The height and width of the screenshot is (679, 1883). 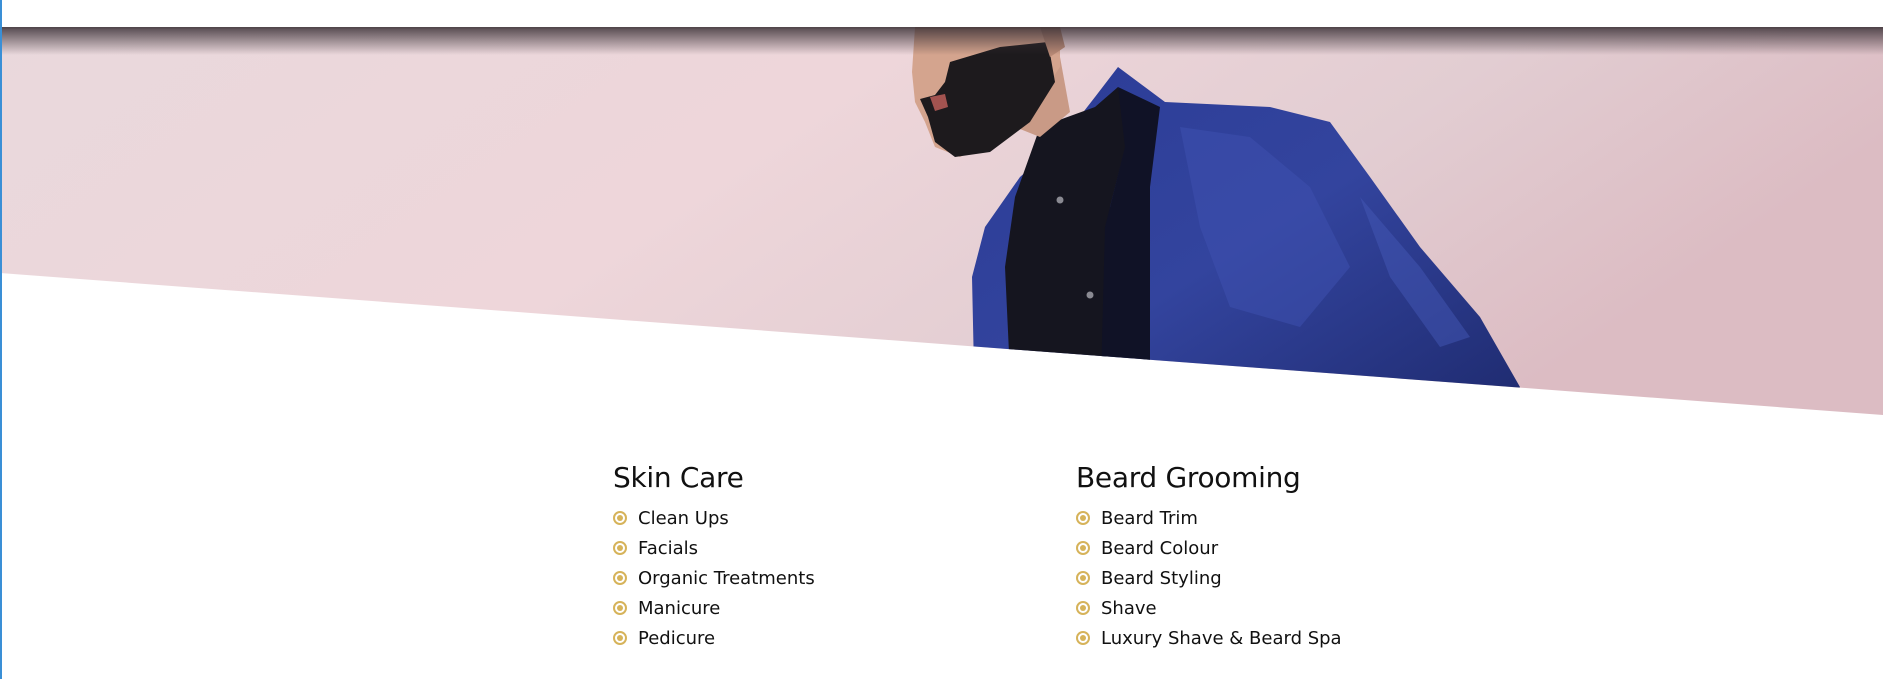 What do you see at coordinates (833, 638) in the screenshot?
I see `list-item: Pedicure` at bounding box center [833, 638].